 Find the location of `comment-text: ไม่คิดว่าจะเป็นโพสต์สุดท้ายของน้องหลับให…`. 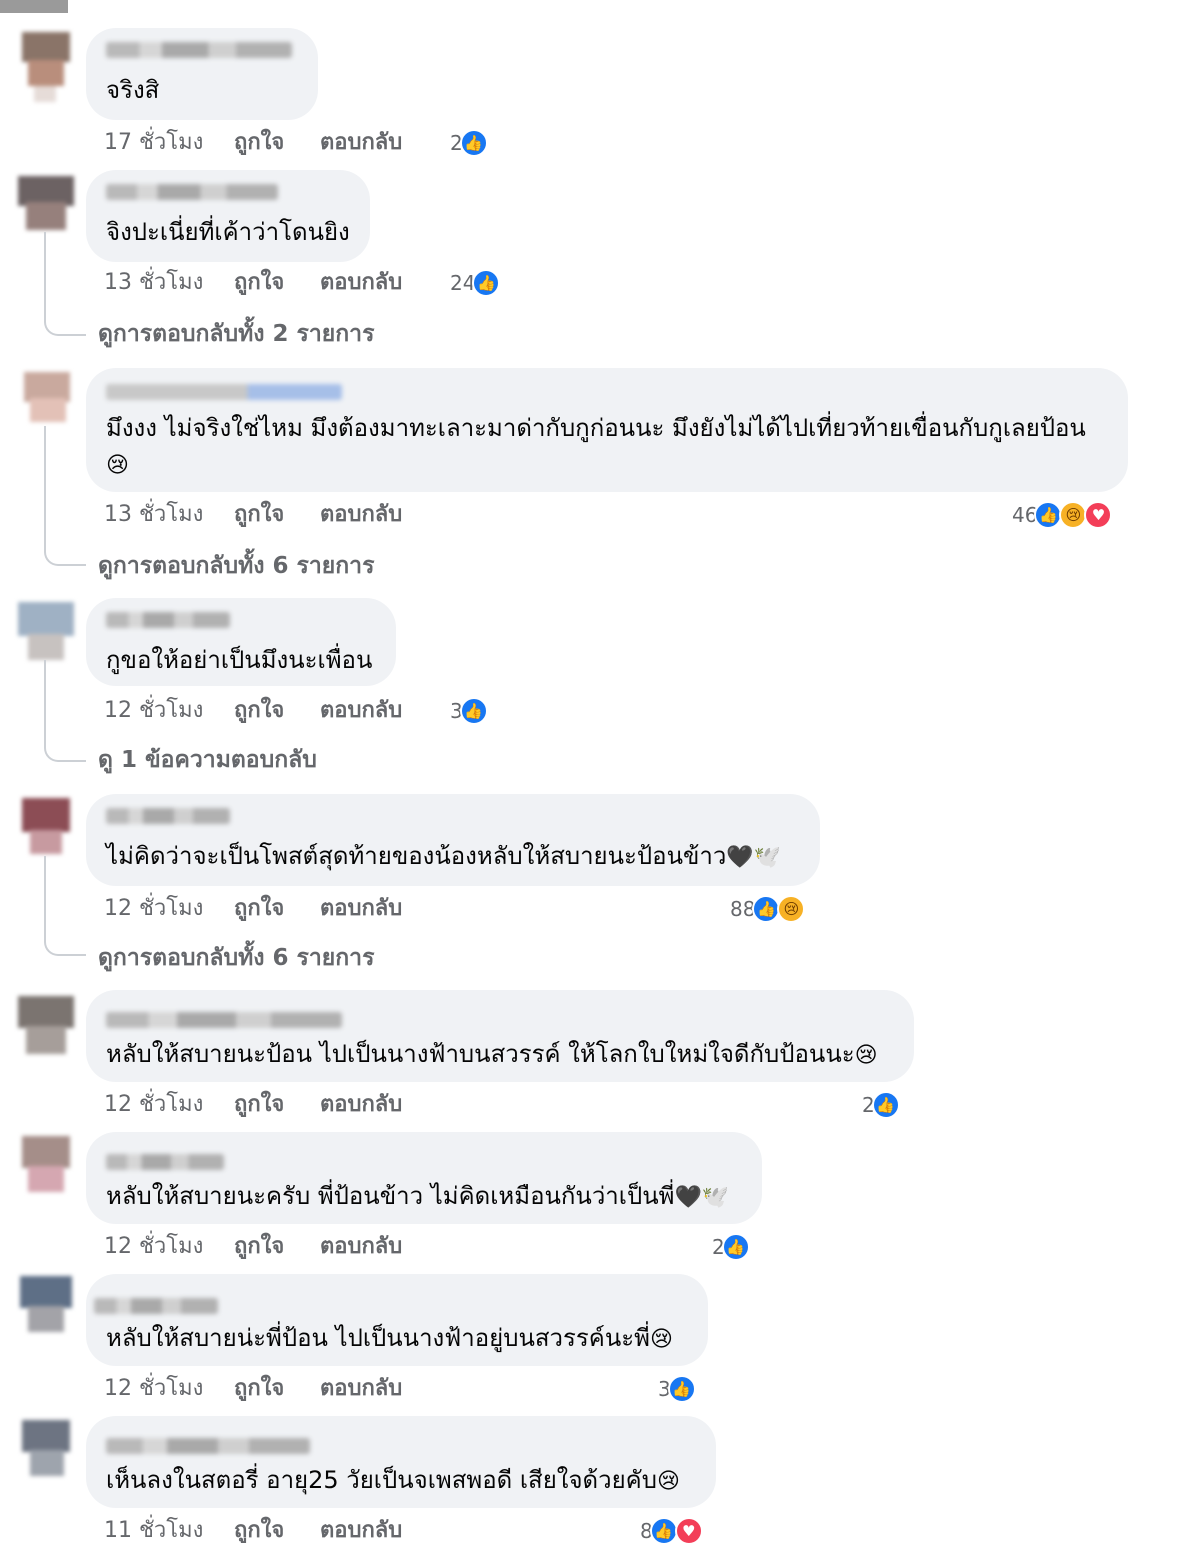

comment-text: ไม่คิดว่าจะเป็นโพสต์สุดท้ายของน้องหลับให… is located at coordinates (443, 857).